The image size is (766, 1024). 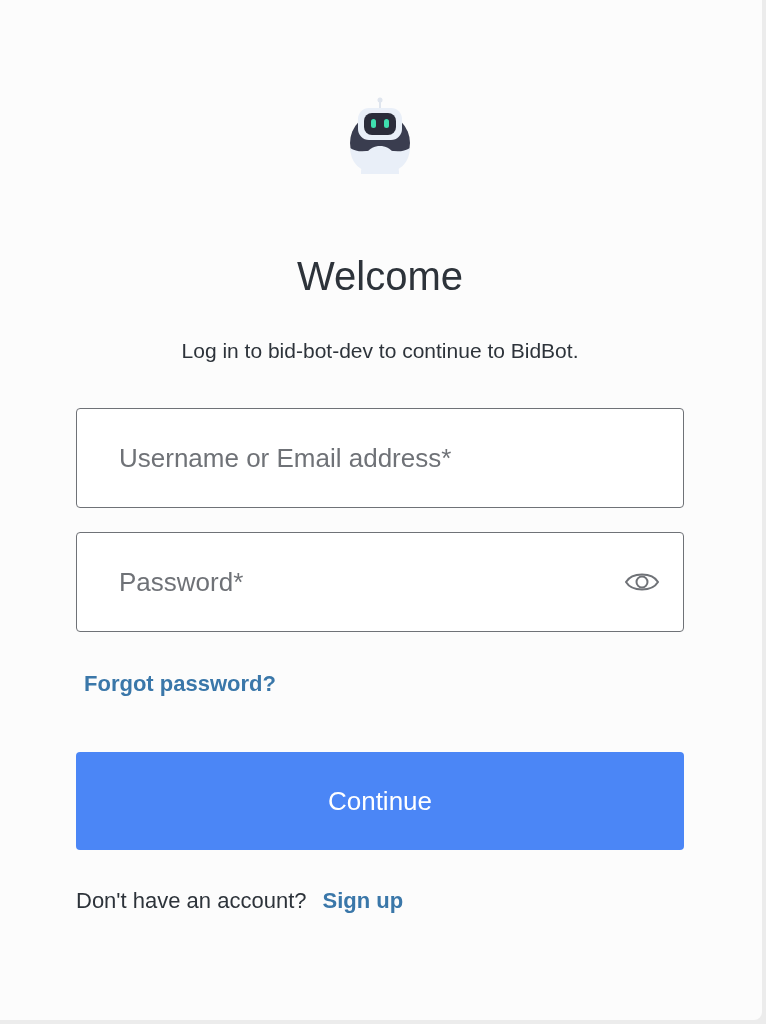 I want to click on password-field: Password*, so click(x=380, y=582).